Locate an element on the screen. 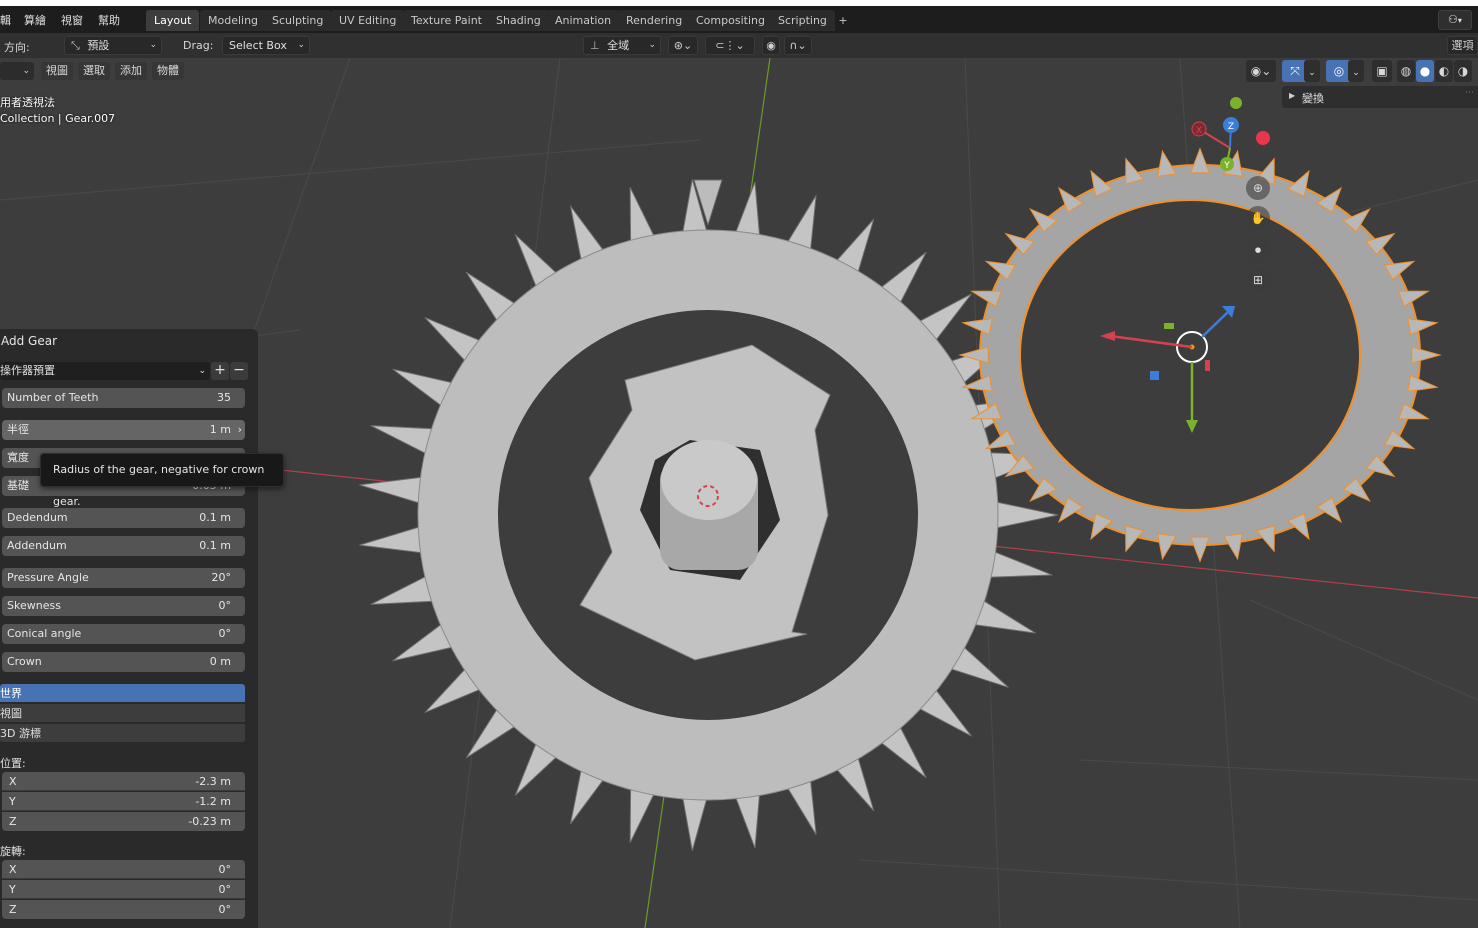 This screenshot has width=1478, height=928. location-x-field: X -2.3 m is located at coordinates (123, 781).